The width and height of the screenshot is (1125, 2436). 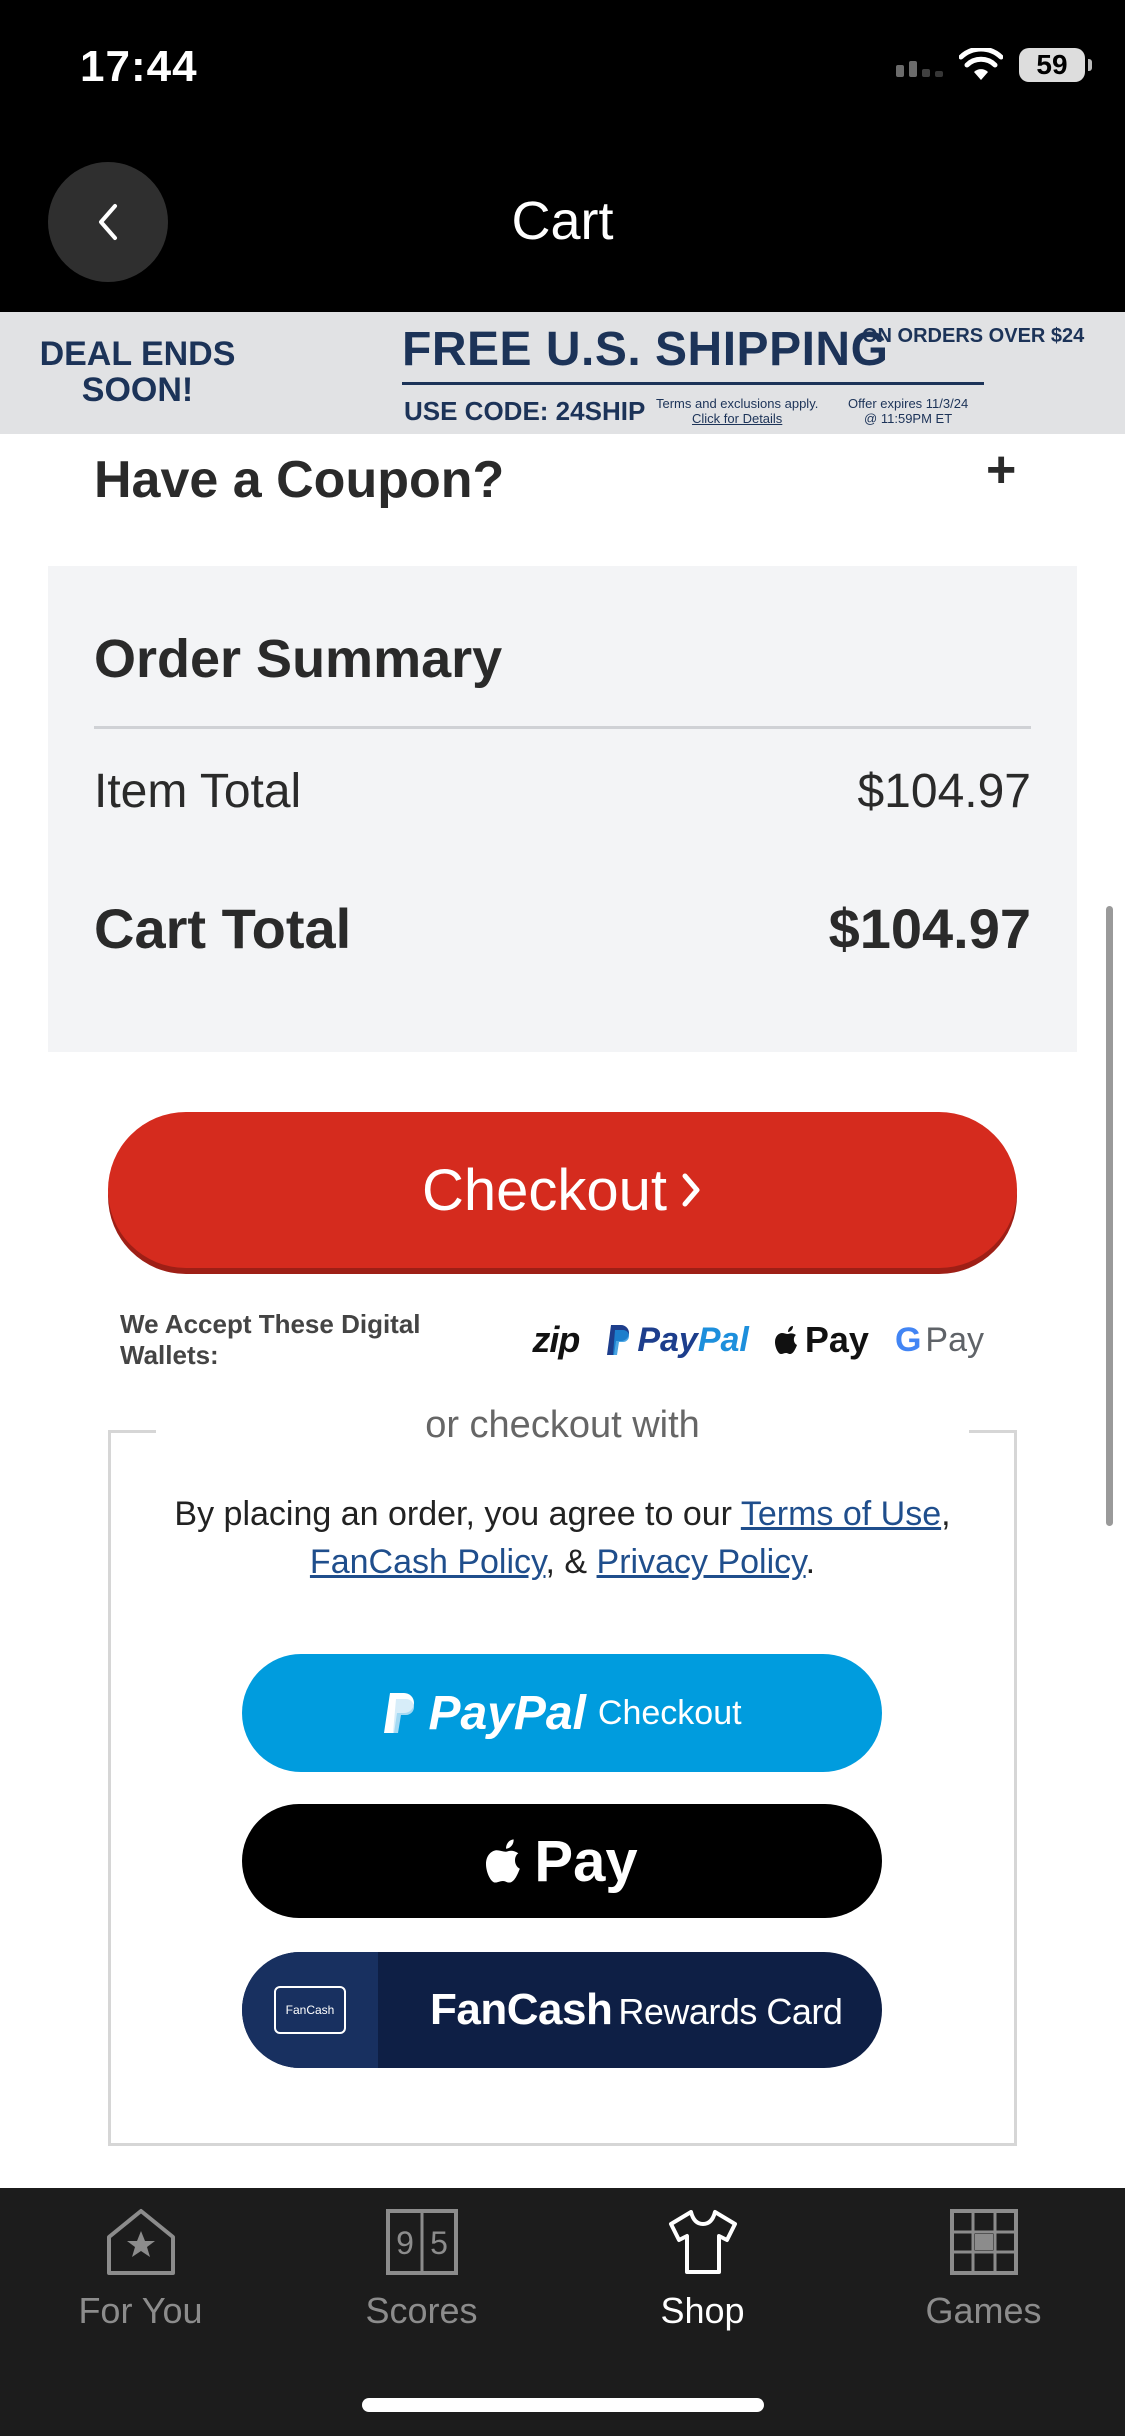 I want to click on fancash-card-icon: FanCash, so click(x=310, y=2010).